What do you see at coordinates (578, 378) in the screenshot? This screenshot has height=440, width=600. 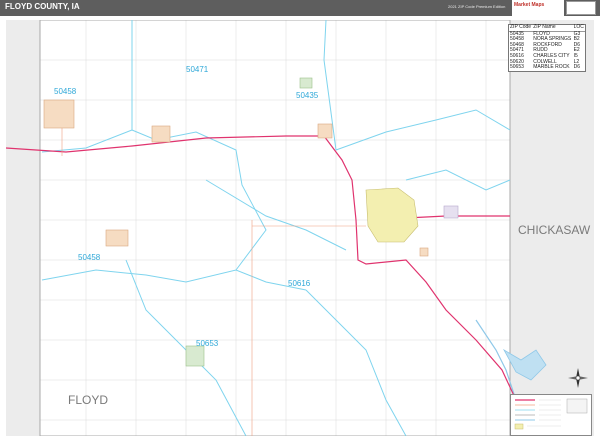 I see `compass-icon` at bounding box center [578, 378].